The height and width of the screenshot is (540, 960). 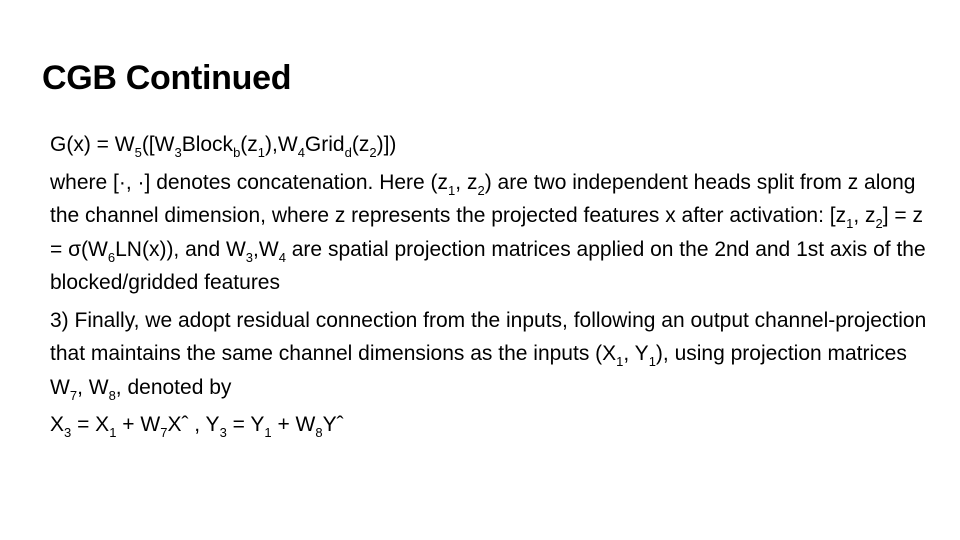 What do you see at coordinates (193, 424) in the screenshot?
I see `eq-text: Xˆ , Y` at bounding box center [193, 424].